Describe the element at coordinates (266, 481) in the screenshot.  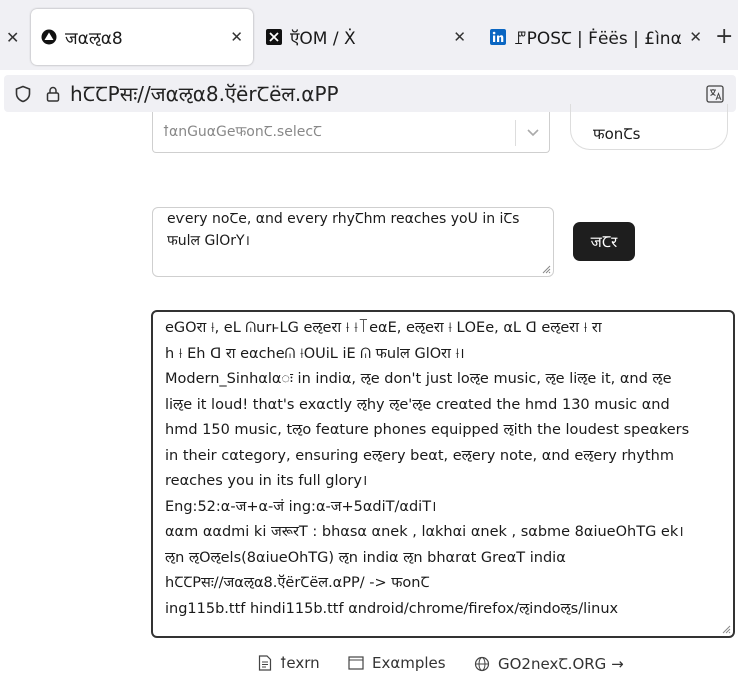
I see `output-line: reαcheѕ you in itѕ full glory।` at that location.